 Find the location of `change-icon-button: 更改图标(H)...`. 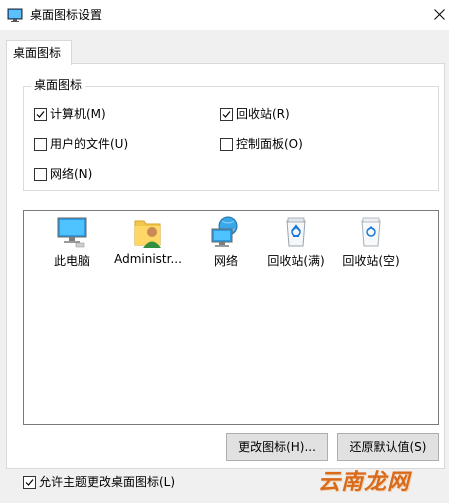

change-icon-button: 更改图标(H)... is located at coordinates (277, 447).